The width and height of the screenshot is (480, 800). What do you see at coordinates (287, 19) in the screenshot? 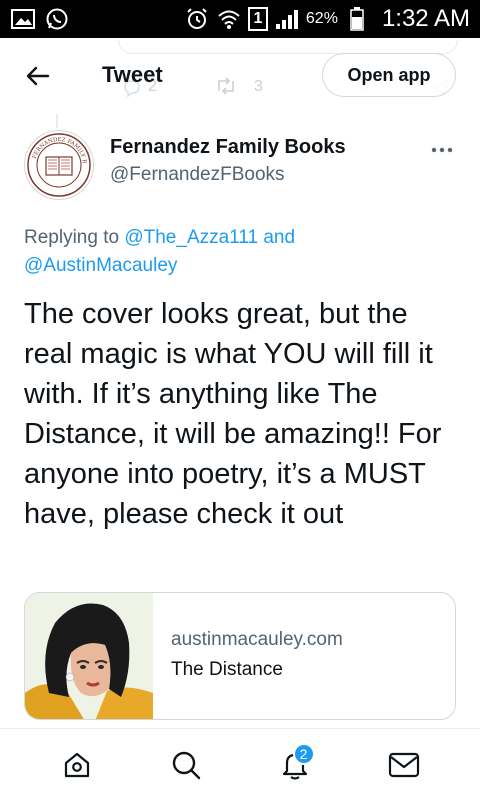
I see `signal-icon` at bounding box center [287, 19].